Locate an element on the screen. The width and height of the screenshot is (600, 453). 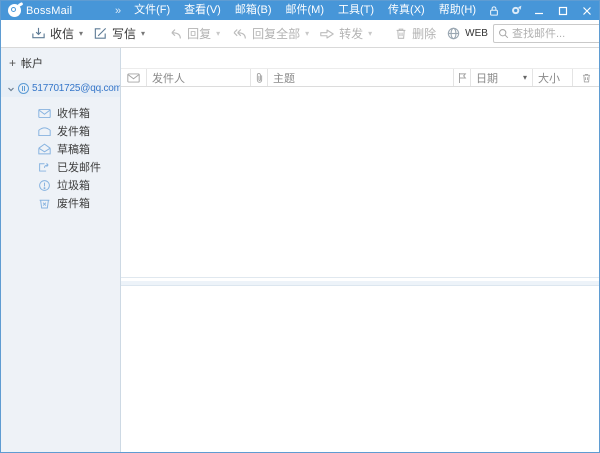
folder-drafts: 草稿箱 is located at coordinates (60, 149).